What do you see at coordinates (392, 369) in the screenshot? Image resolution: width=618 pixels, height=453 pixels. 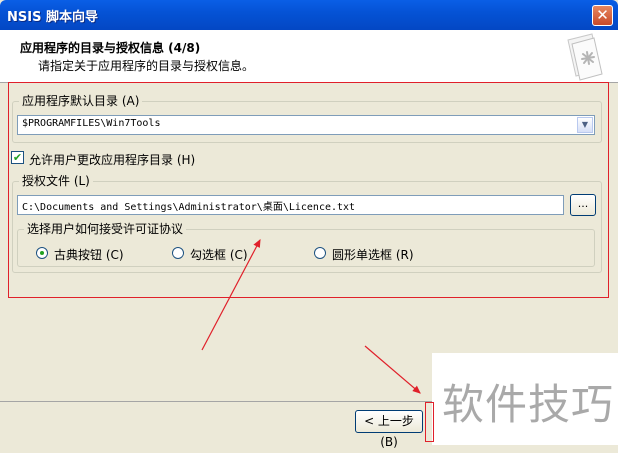 I see `annotation-arrow-down` at bounding box center [392, 369].